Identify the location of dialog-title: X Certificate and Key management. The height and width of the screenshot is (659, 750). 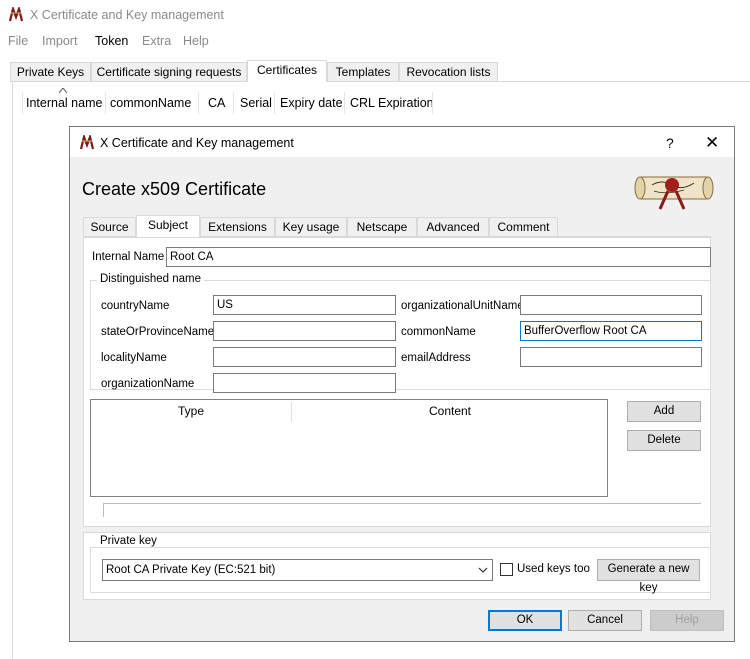
(197, 143).